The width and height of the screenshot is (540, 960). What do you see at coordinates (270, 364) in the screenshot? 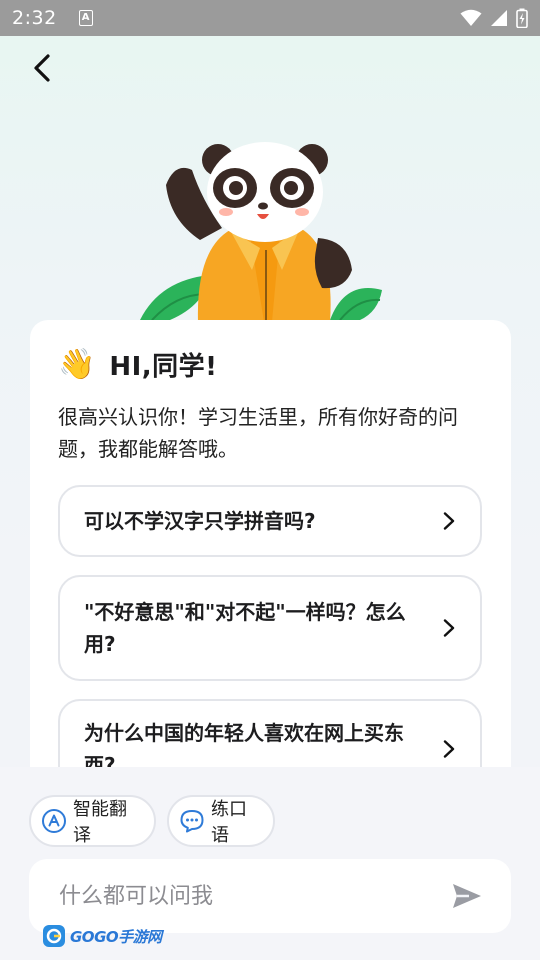
I see `greeting-row: 👋 HI,同学!` at bounding box center [270, 364].